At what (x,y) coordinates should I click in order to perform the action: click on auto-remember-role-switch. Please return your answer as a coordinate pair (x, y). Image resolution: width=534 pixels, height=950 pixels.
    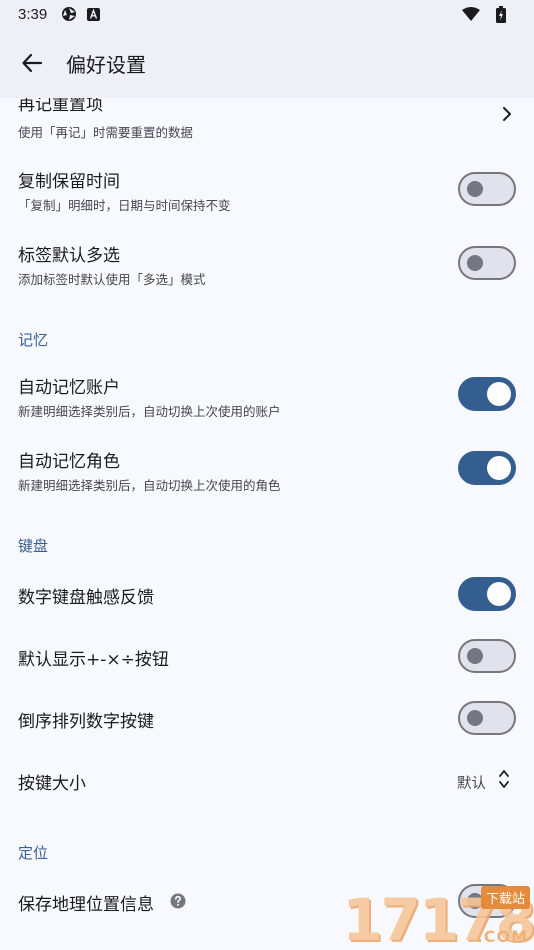
    Looking at the image, I should click on (487, 468).